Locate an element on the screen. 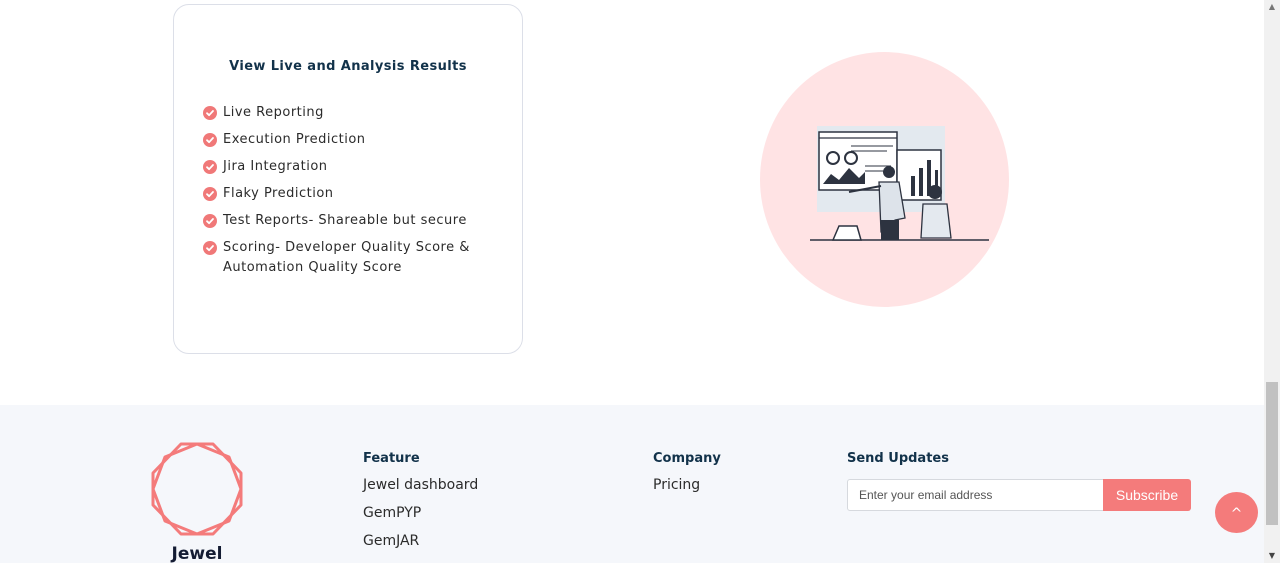 The height and width of the screenshot is (563, 1280). link-pricing: Pricing is located at coordinates (676, 485).